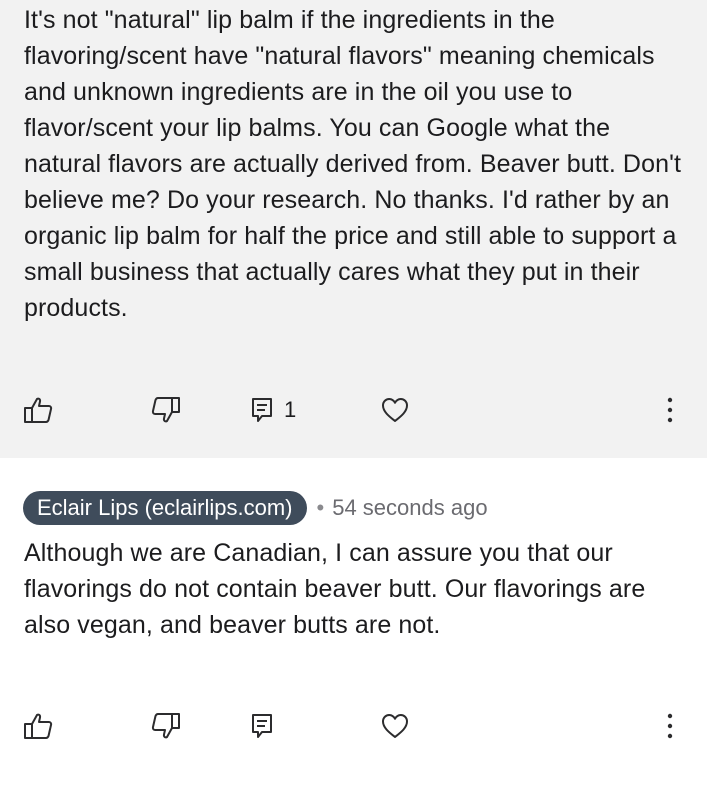 The image size is (707, 788). What do you see at coordinates (353, 726) in the screenshot?
I see `comment-actions` at bounding box center [353, 726].